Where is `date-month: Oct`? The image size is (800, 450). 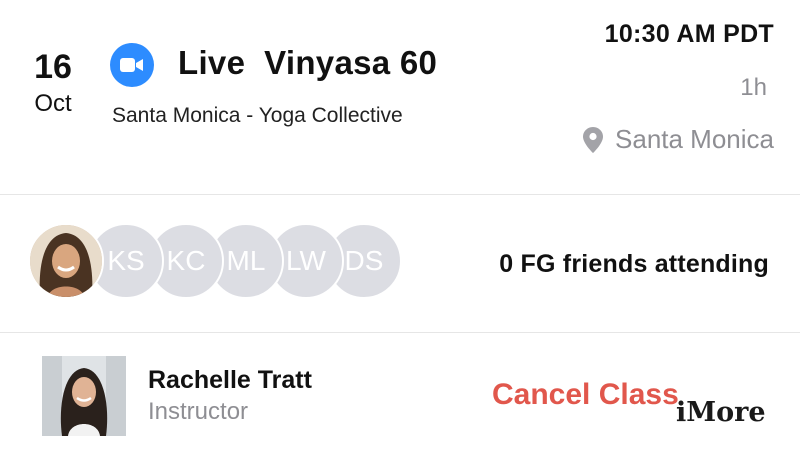 date-month: Oct is located at coordinates (53, 103).